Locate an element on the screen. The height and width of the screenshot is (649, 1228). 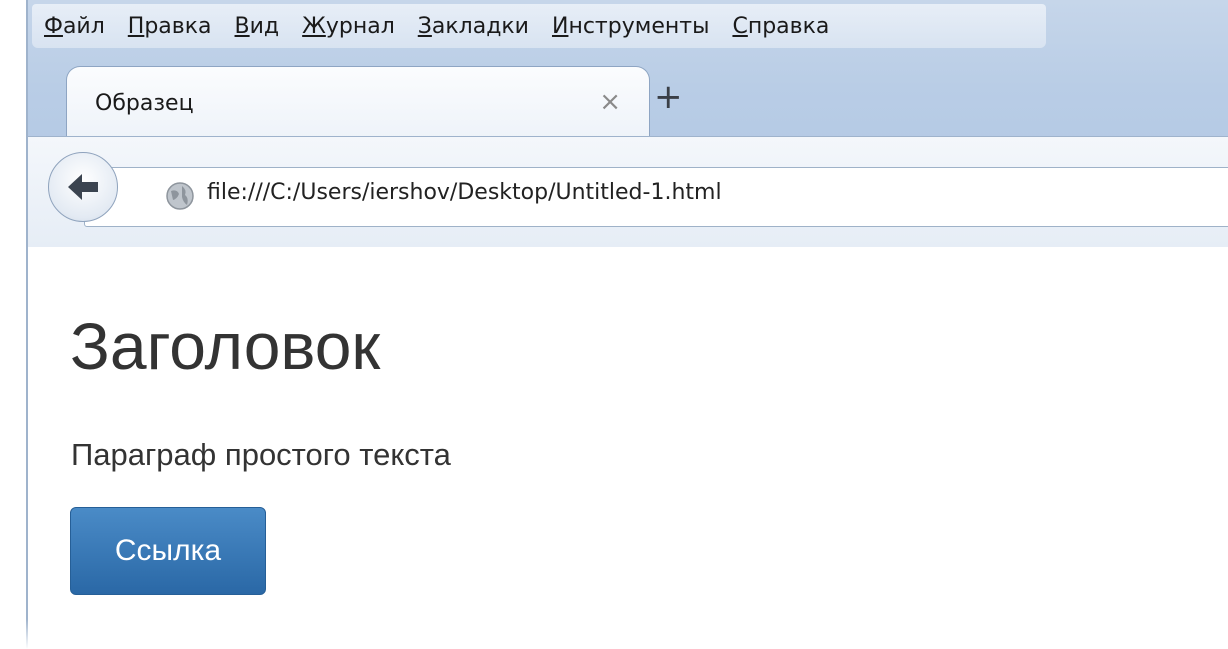
back-button is located at coordinates (83, 187).